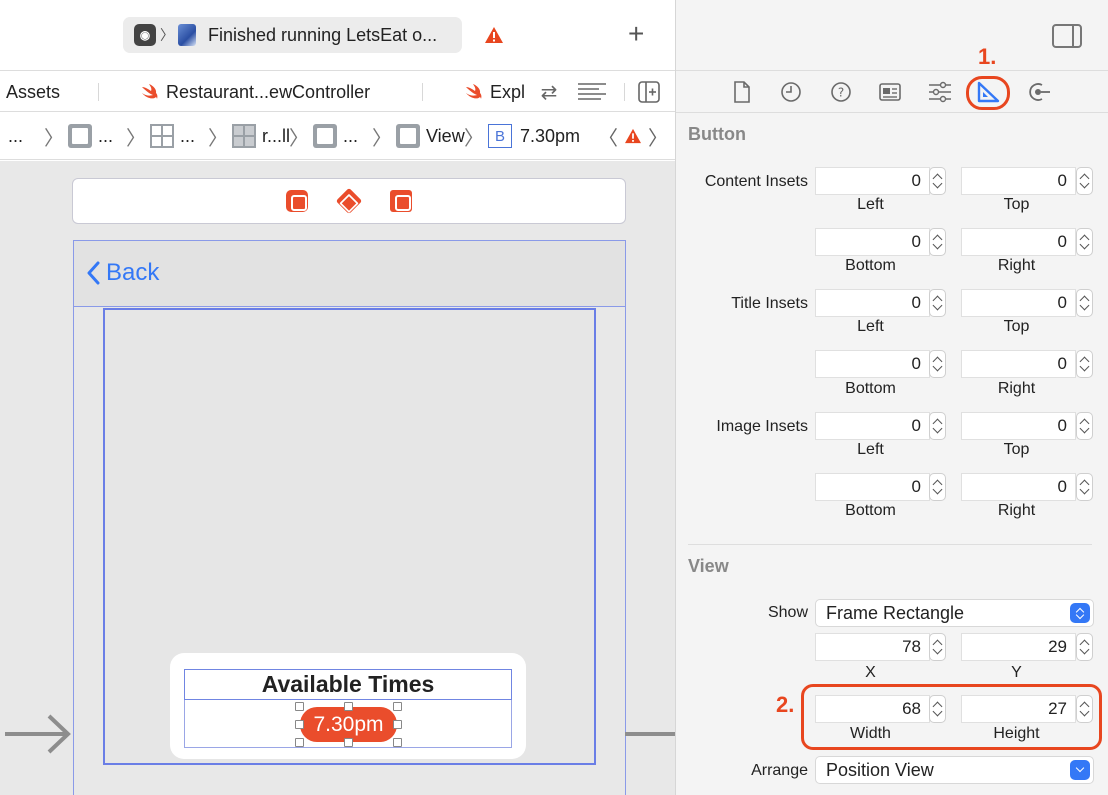 The height and width of the screenshot is (795, 1108). I want to click on breadcrumb-label: View, so click(445, 135).